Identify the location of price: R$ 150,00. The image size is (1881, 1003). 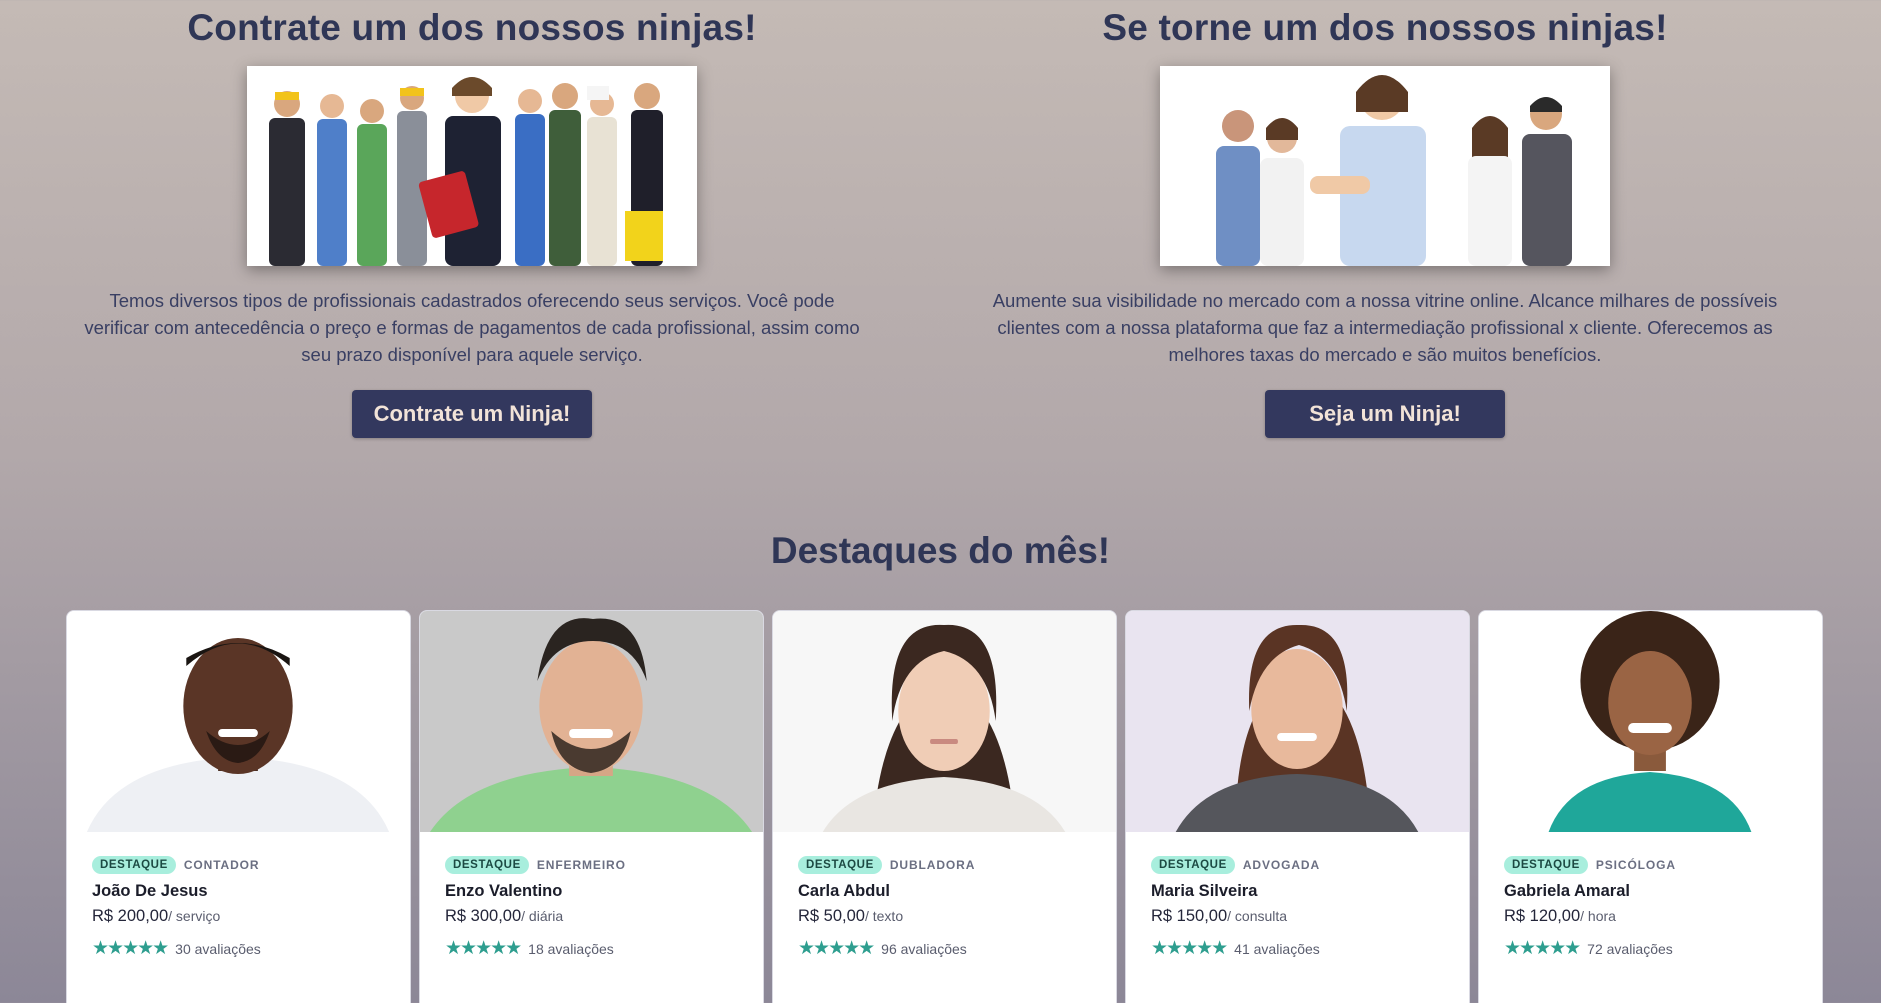
(1189, 916).